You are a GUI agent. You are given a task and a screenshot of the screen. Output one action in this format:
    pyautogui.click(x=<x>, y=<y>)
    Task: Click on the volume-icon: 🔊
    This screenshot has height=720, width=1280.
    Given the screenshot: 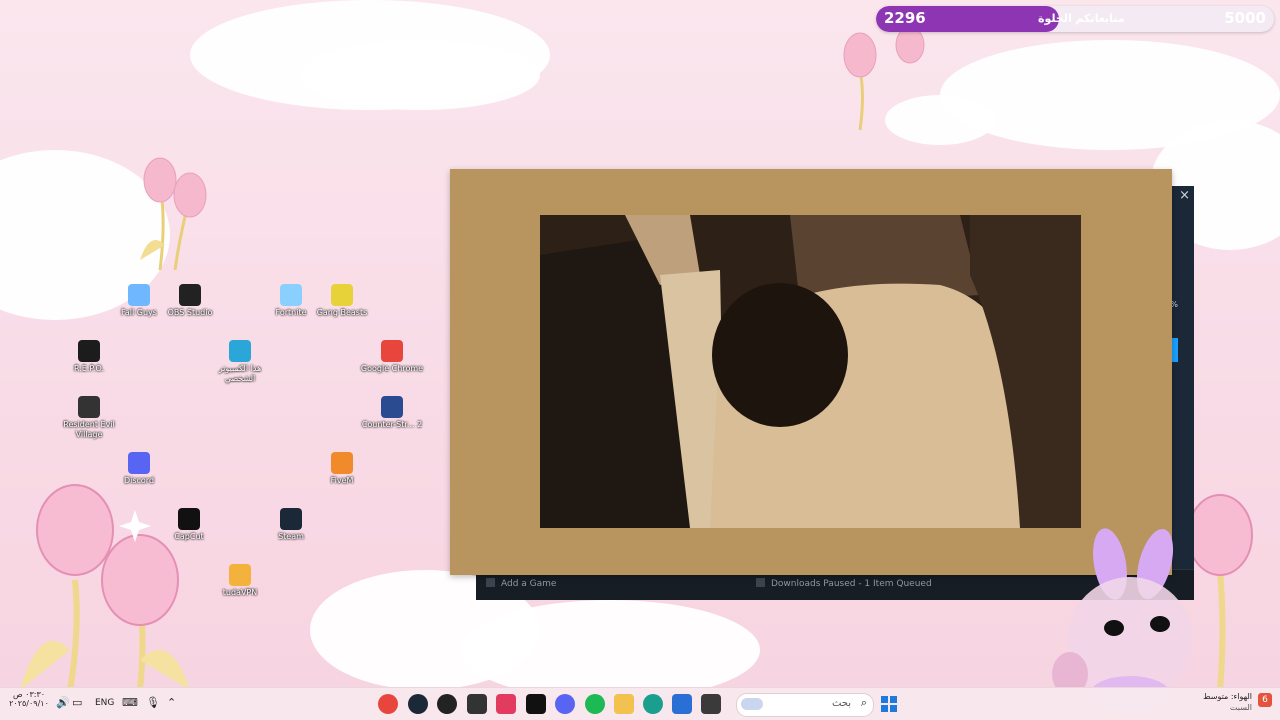 What is the action you would take?
    pyautogui.click(x=63, y=702)
    